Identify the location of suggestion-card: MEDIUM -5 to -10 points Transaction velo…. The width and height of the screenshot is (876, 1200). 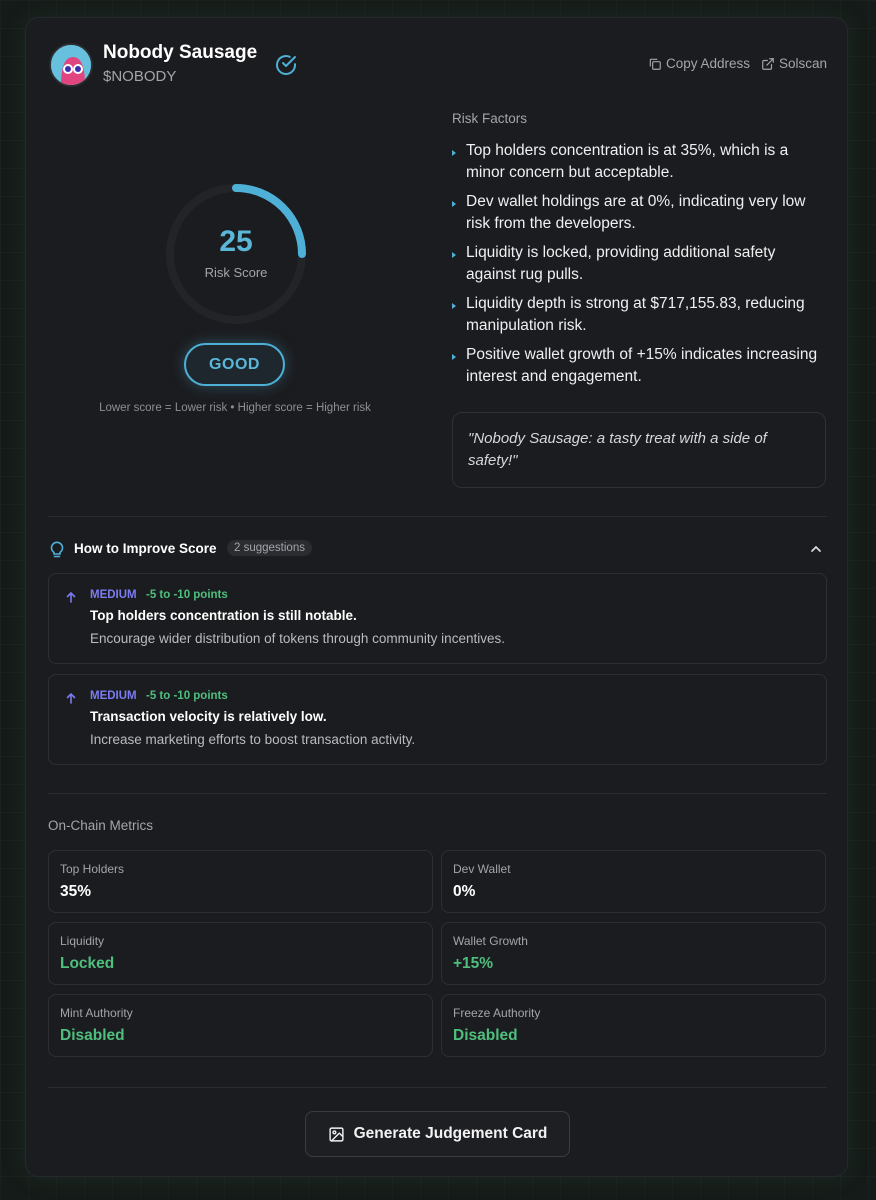
(437, 719).